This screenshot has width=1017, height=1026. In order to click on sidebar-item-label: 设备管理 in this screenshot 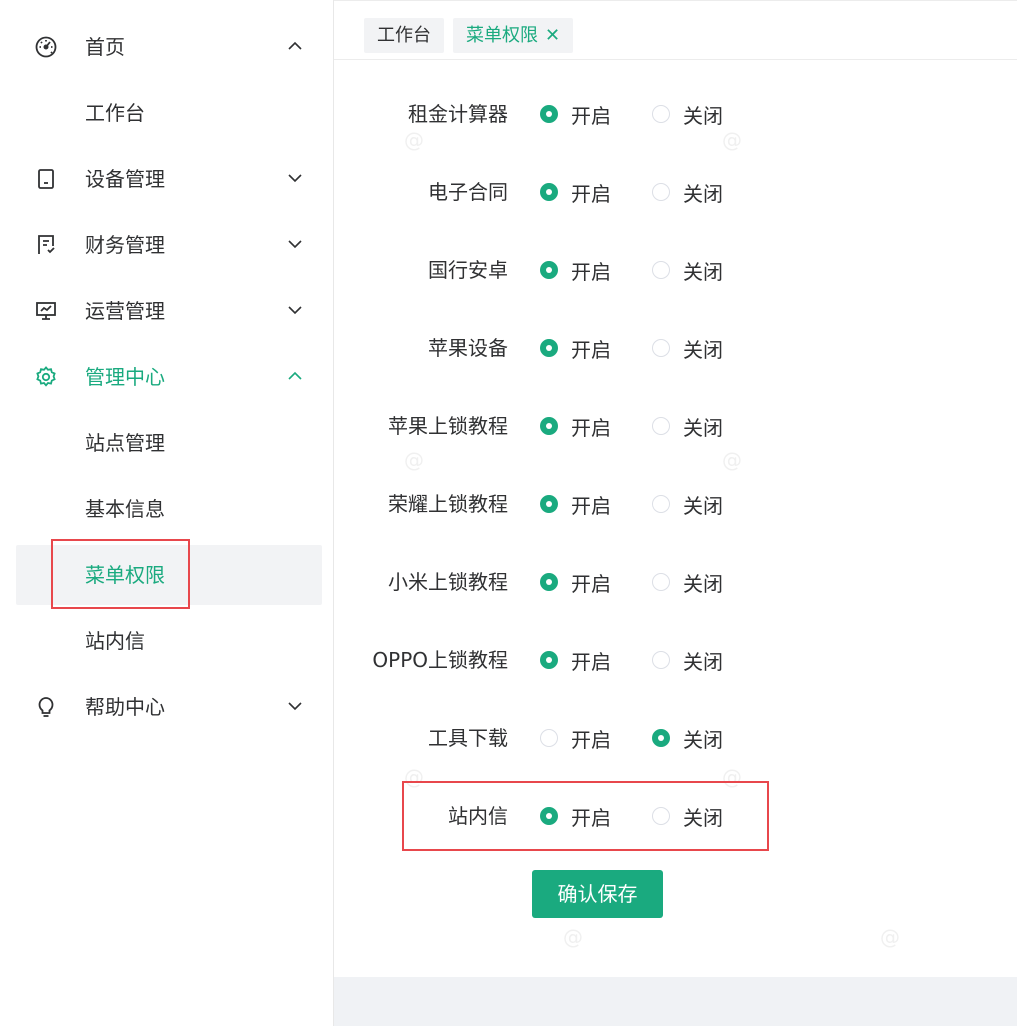, I will do `click(125, 179)`.